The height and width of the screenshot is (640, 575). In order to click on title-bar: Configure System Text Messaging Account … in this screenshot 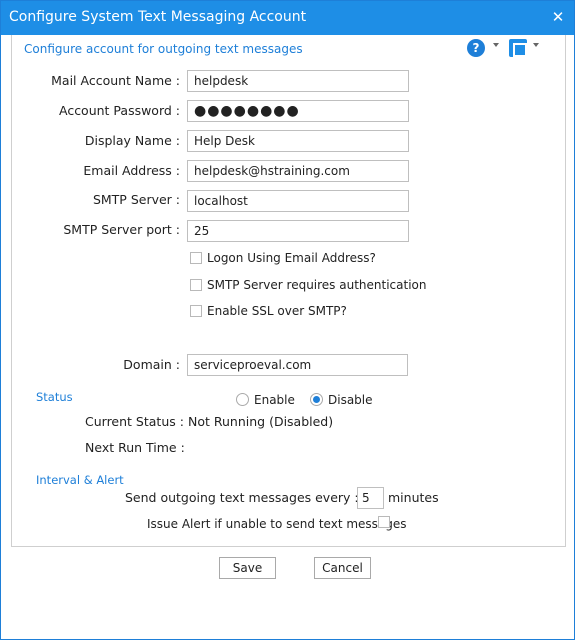, I will do `click(287, 18)`.